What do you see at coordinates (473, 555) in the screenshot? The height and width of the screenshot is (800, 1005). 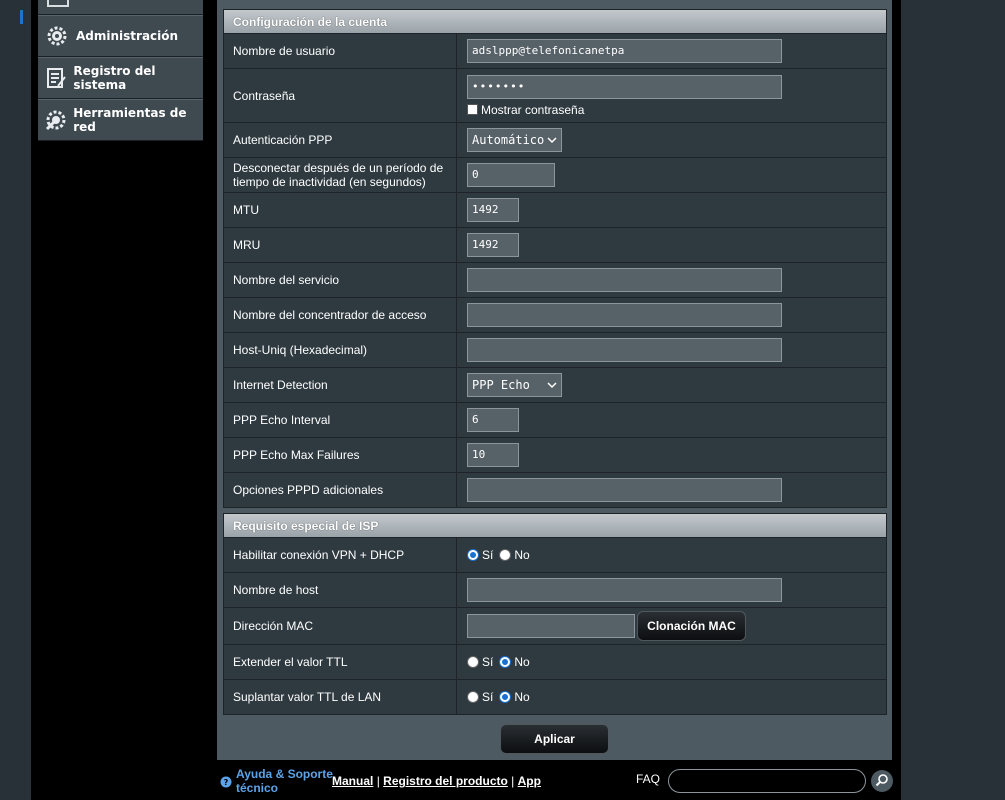 I see `vpn-dhcp-yes-radio` at bounding box center [473, 555].